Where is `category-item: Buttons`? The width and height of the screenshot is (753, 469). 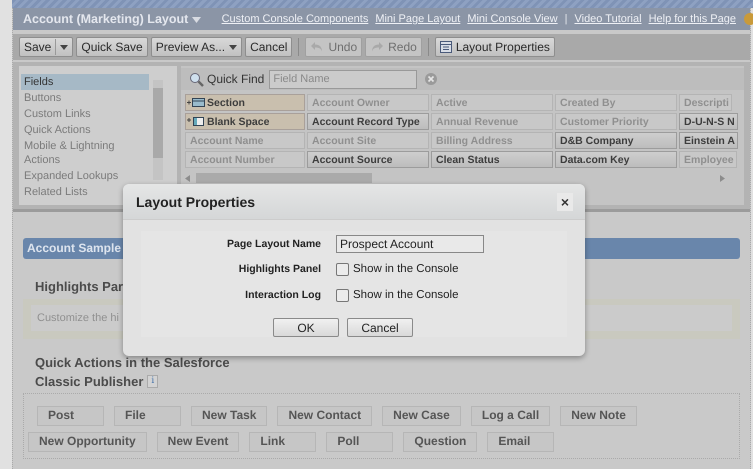 category-item: Buttons is located at coordinates (85, 98).